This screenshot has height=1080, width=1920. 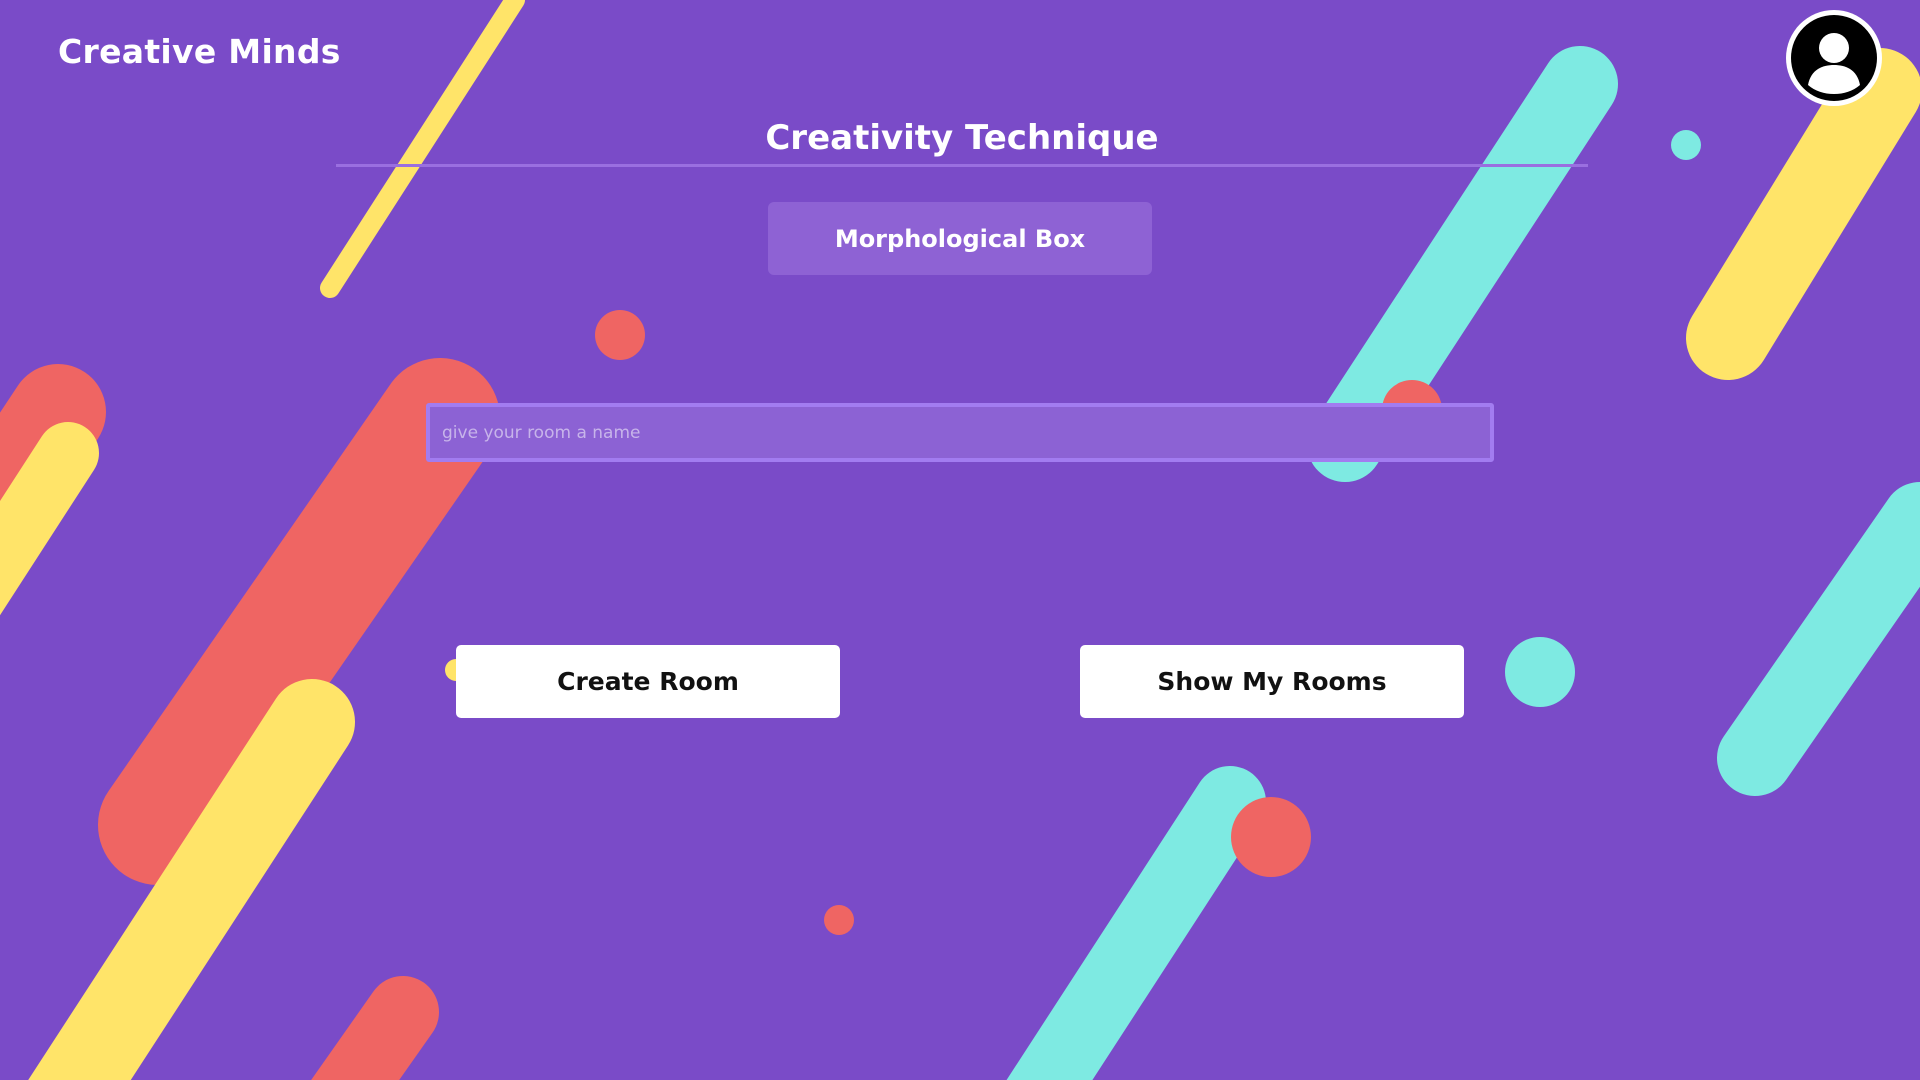 I want to click on show-my-rooms-button: Show My Rooms, so click(x=1272, y=681).